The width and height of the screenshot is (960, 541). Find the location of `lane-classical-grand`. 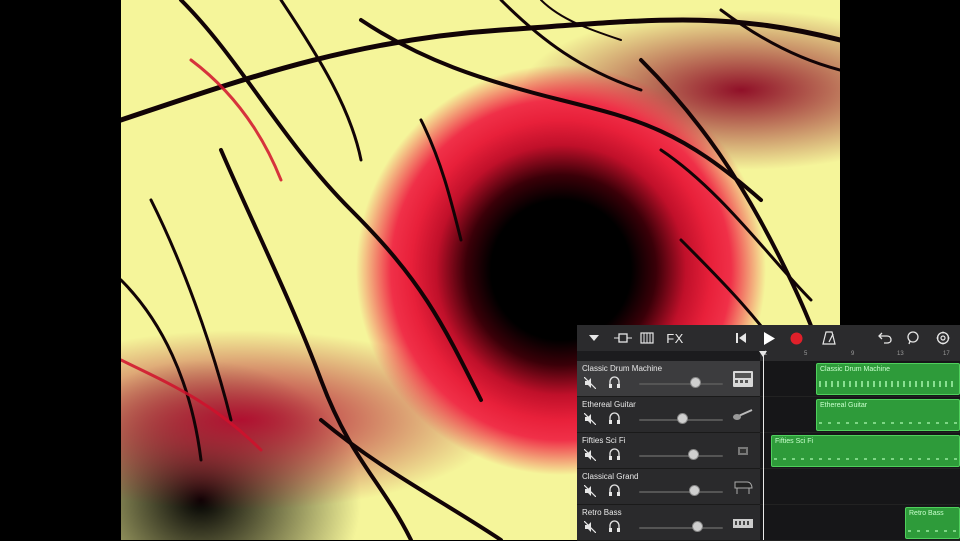

lane-classical-grand is located at coordinates (860, 487).